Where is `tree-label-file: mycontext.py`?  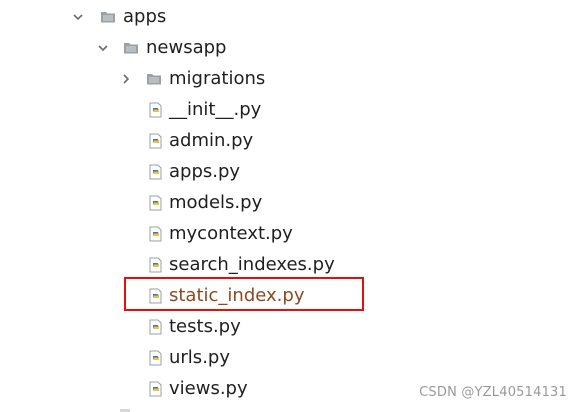 tree-label-file: mycontext.py is located at coordinates (231, 233).